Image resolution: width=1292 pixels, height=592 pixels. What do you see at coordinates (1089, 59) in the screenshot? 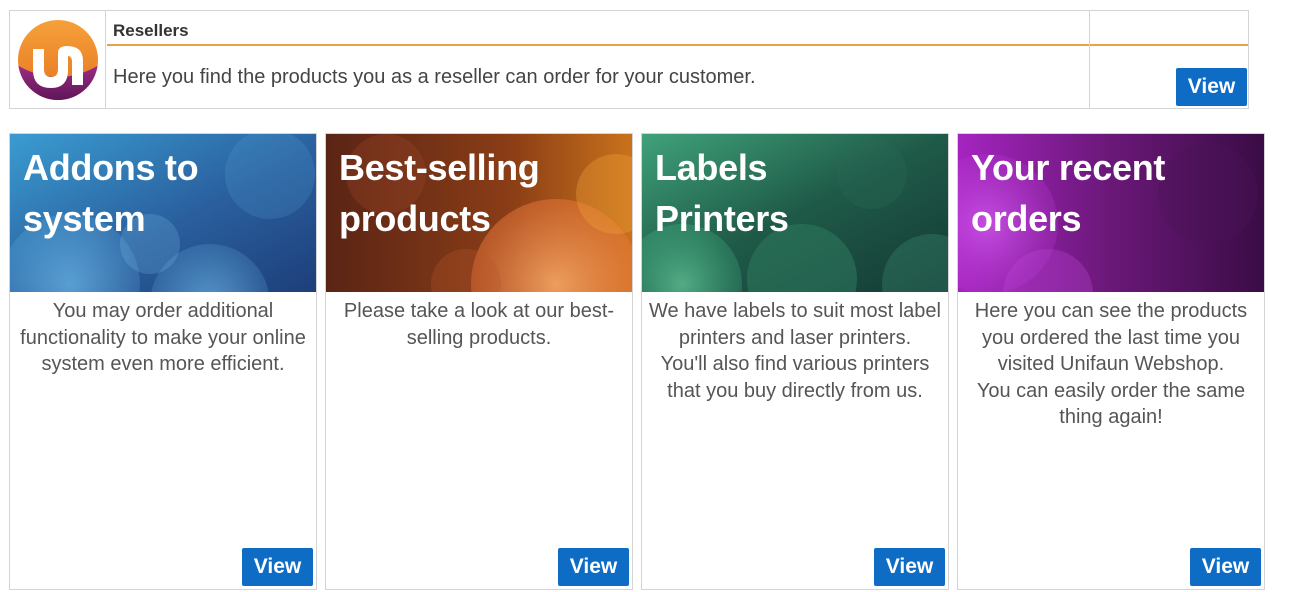
I see `action-divider` at bounding box center [1089, 59].